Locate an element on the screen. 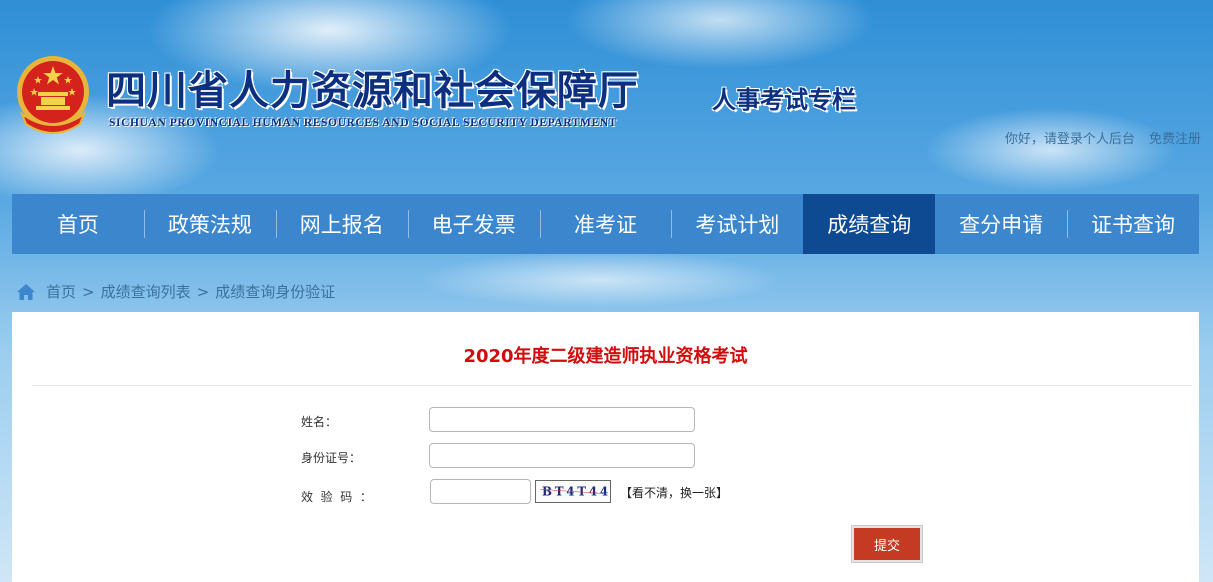 The image size is (1213, 582). nav-item-score-query: 成绩查询 is located at coordinates (869, 224).